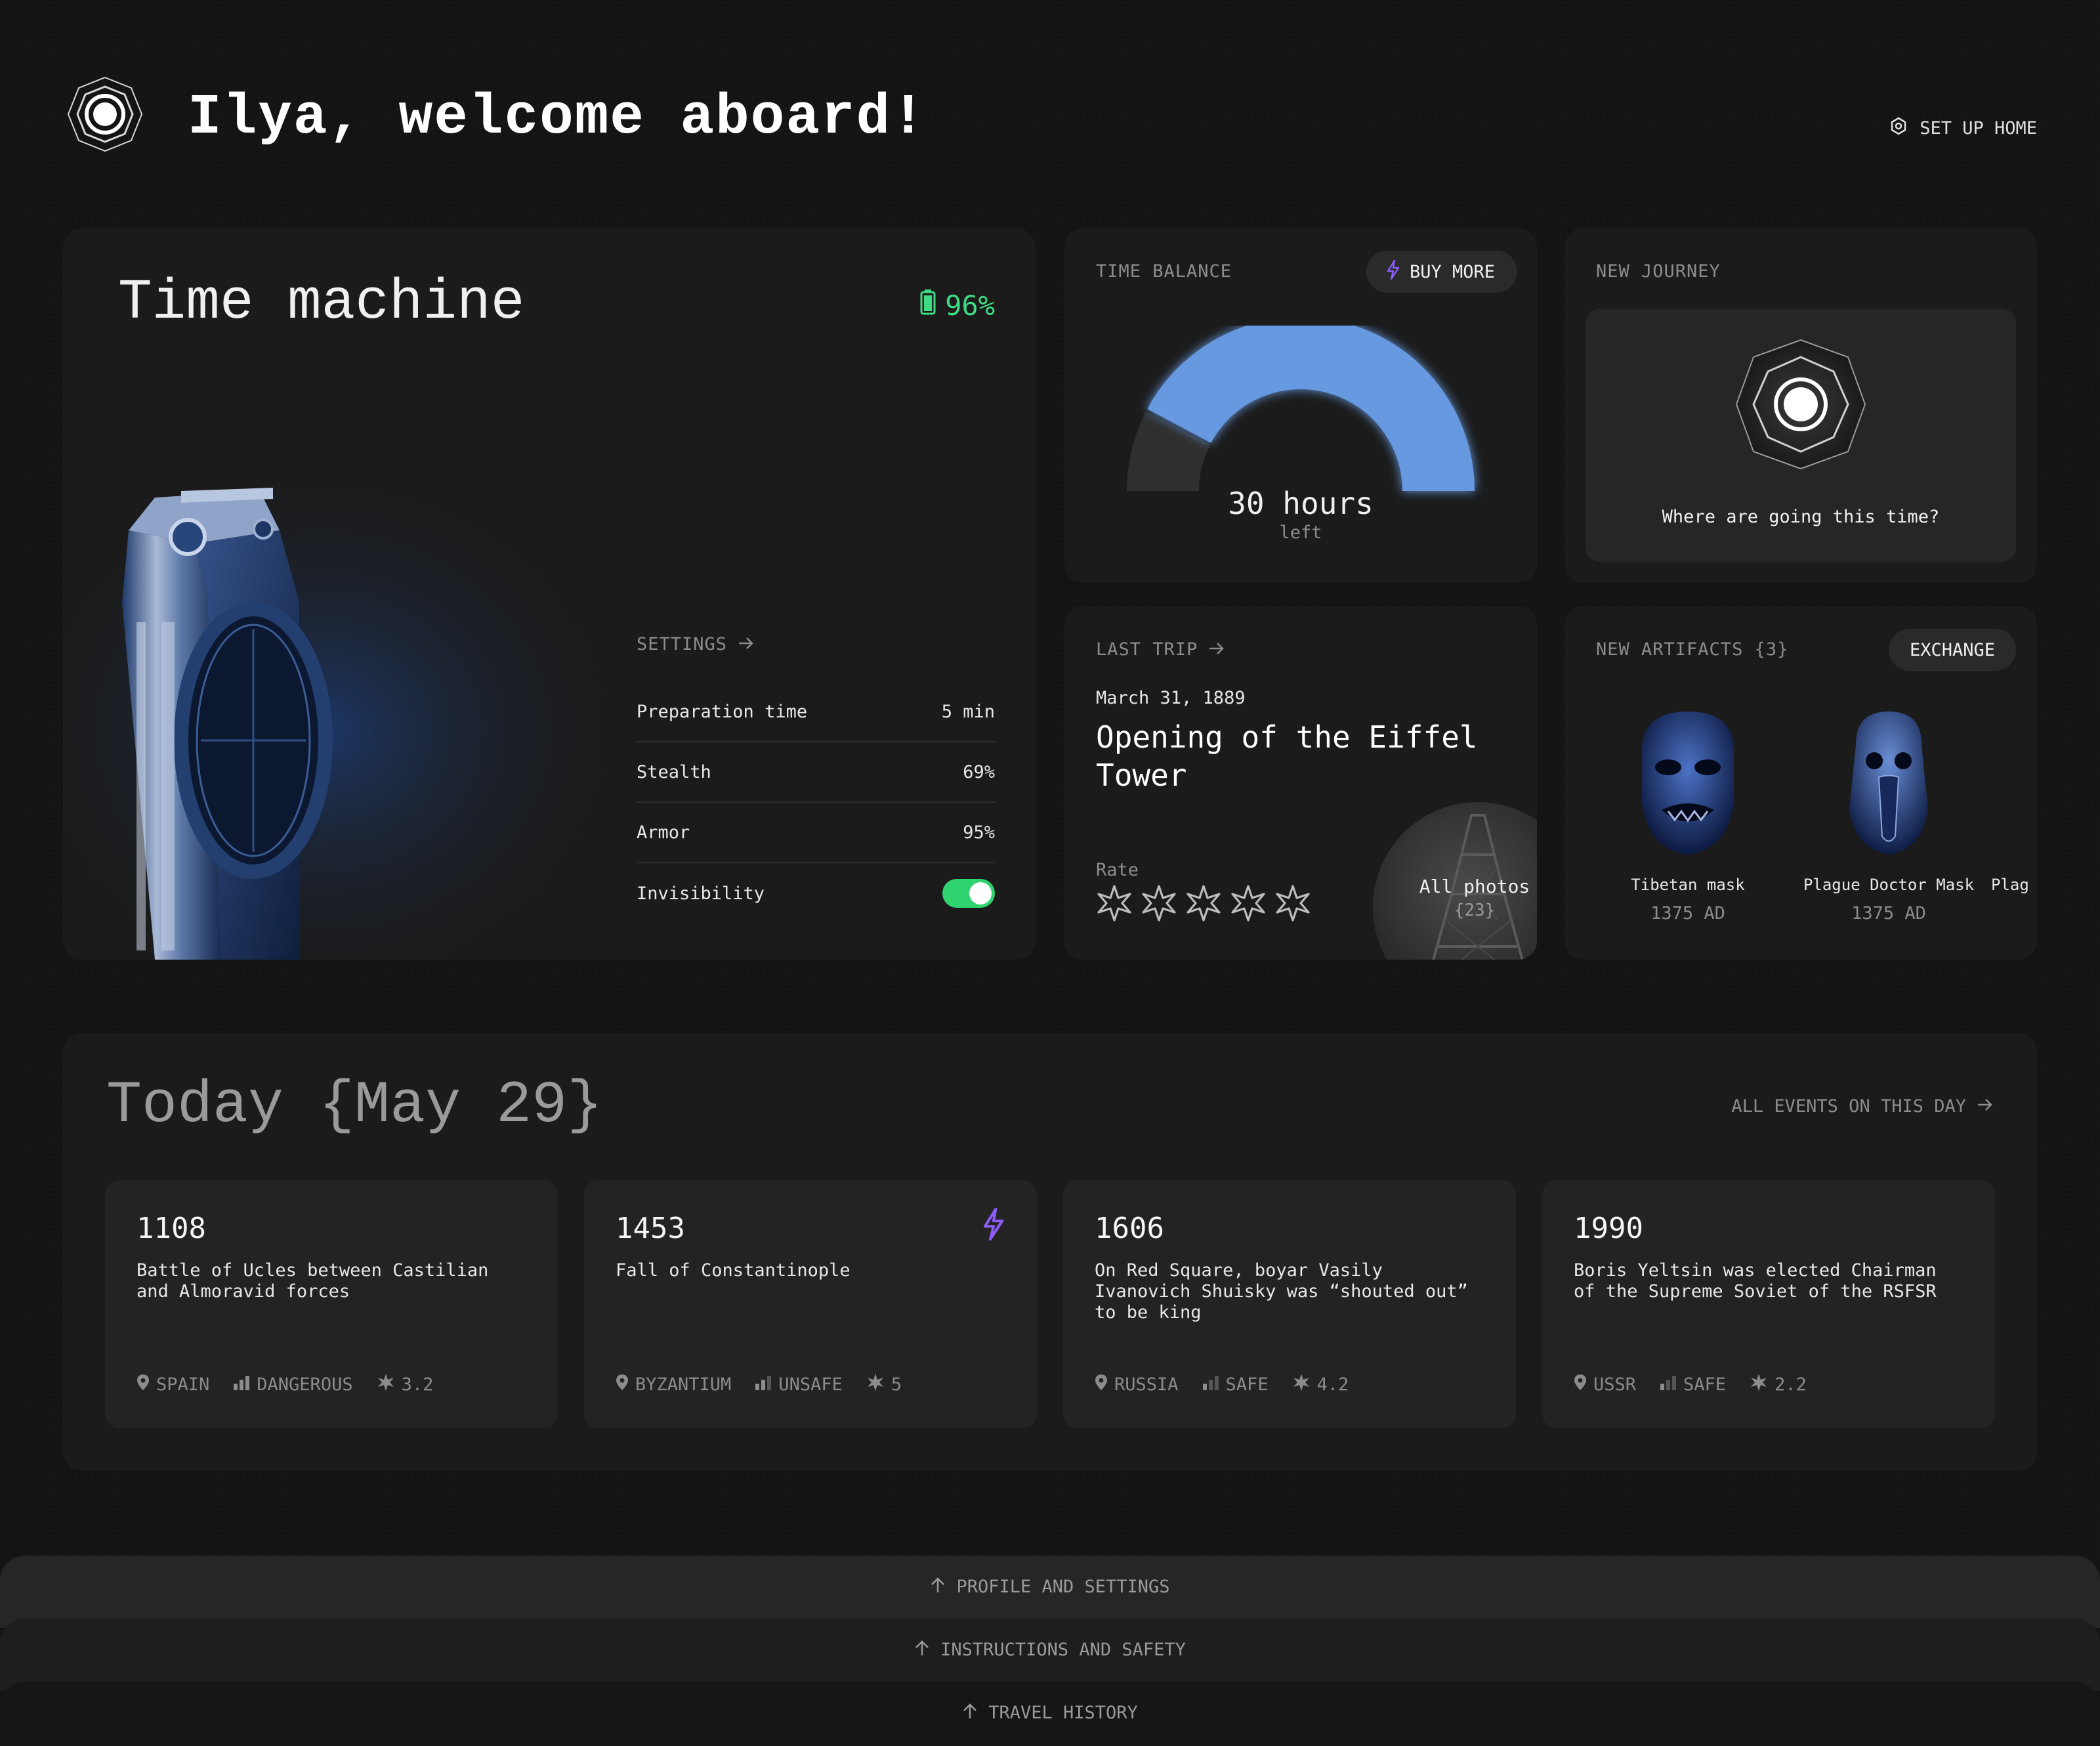  Describe the element at coordinates (1050, 1592) in the screenshot. I see `profile-settings-drawer: PROFILE AND SETTINGS` at that location.